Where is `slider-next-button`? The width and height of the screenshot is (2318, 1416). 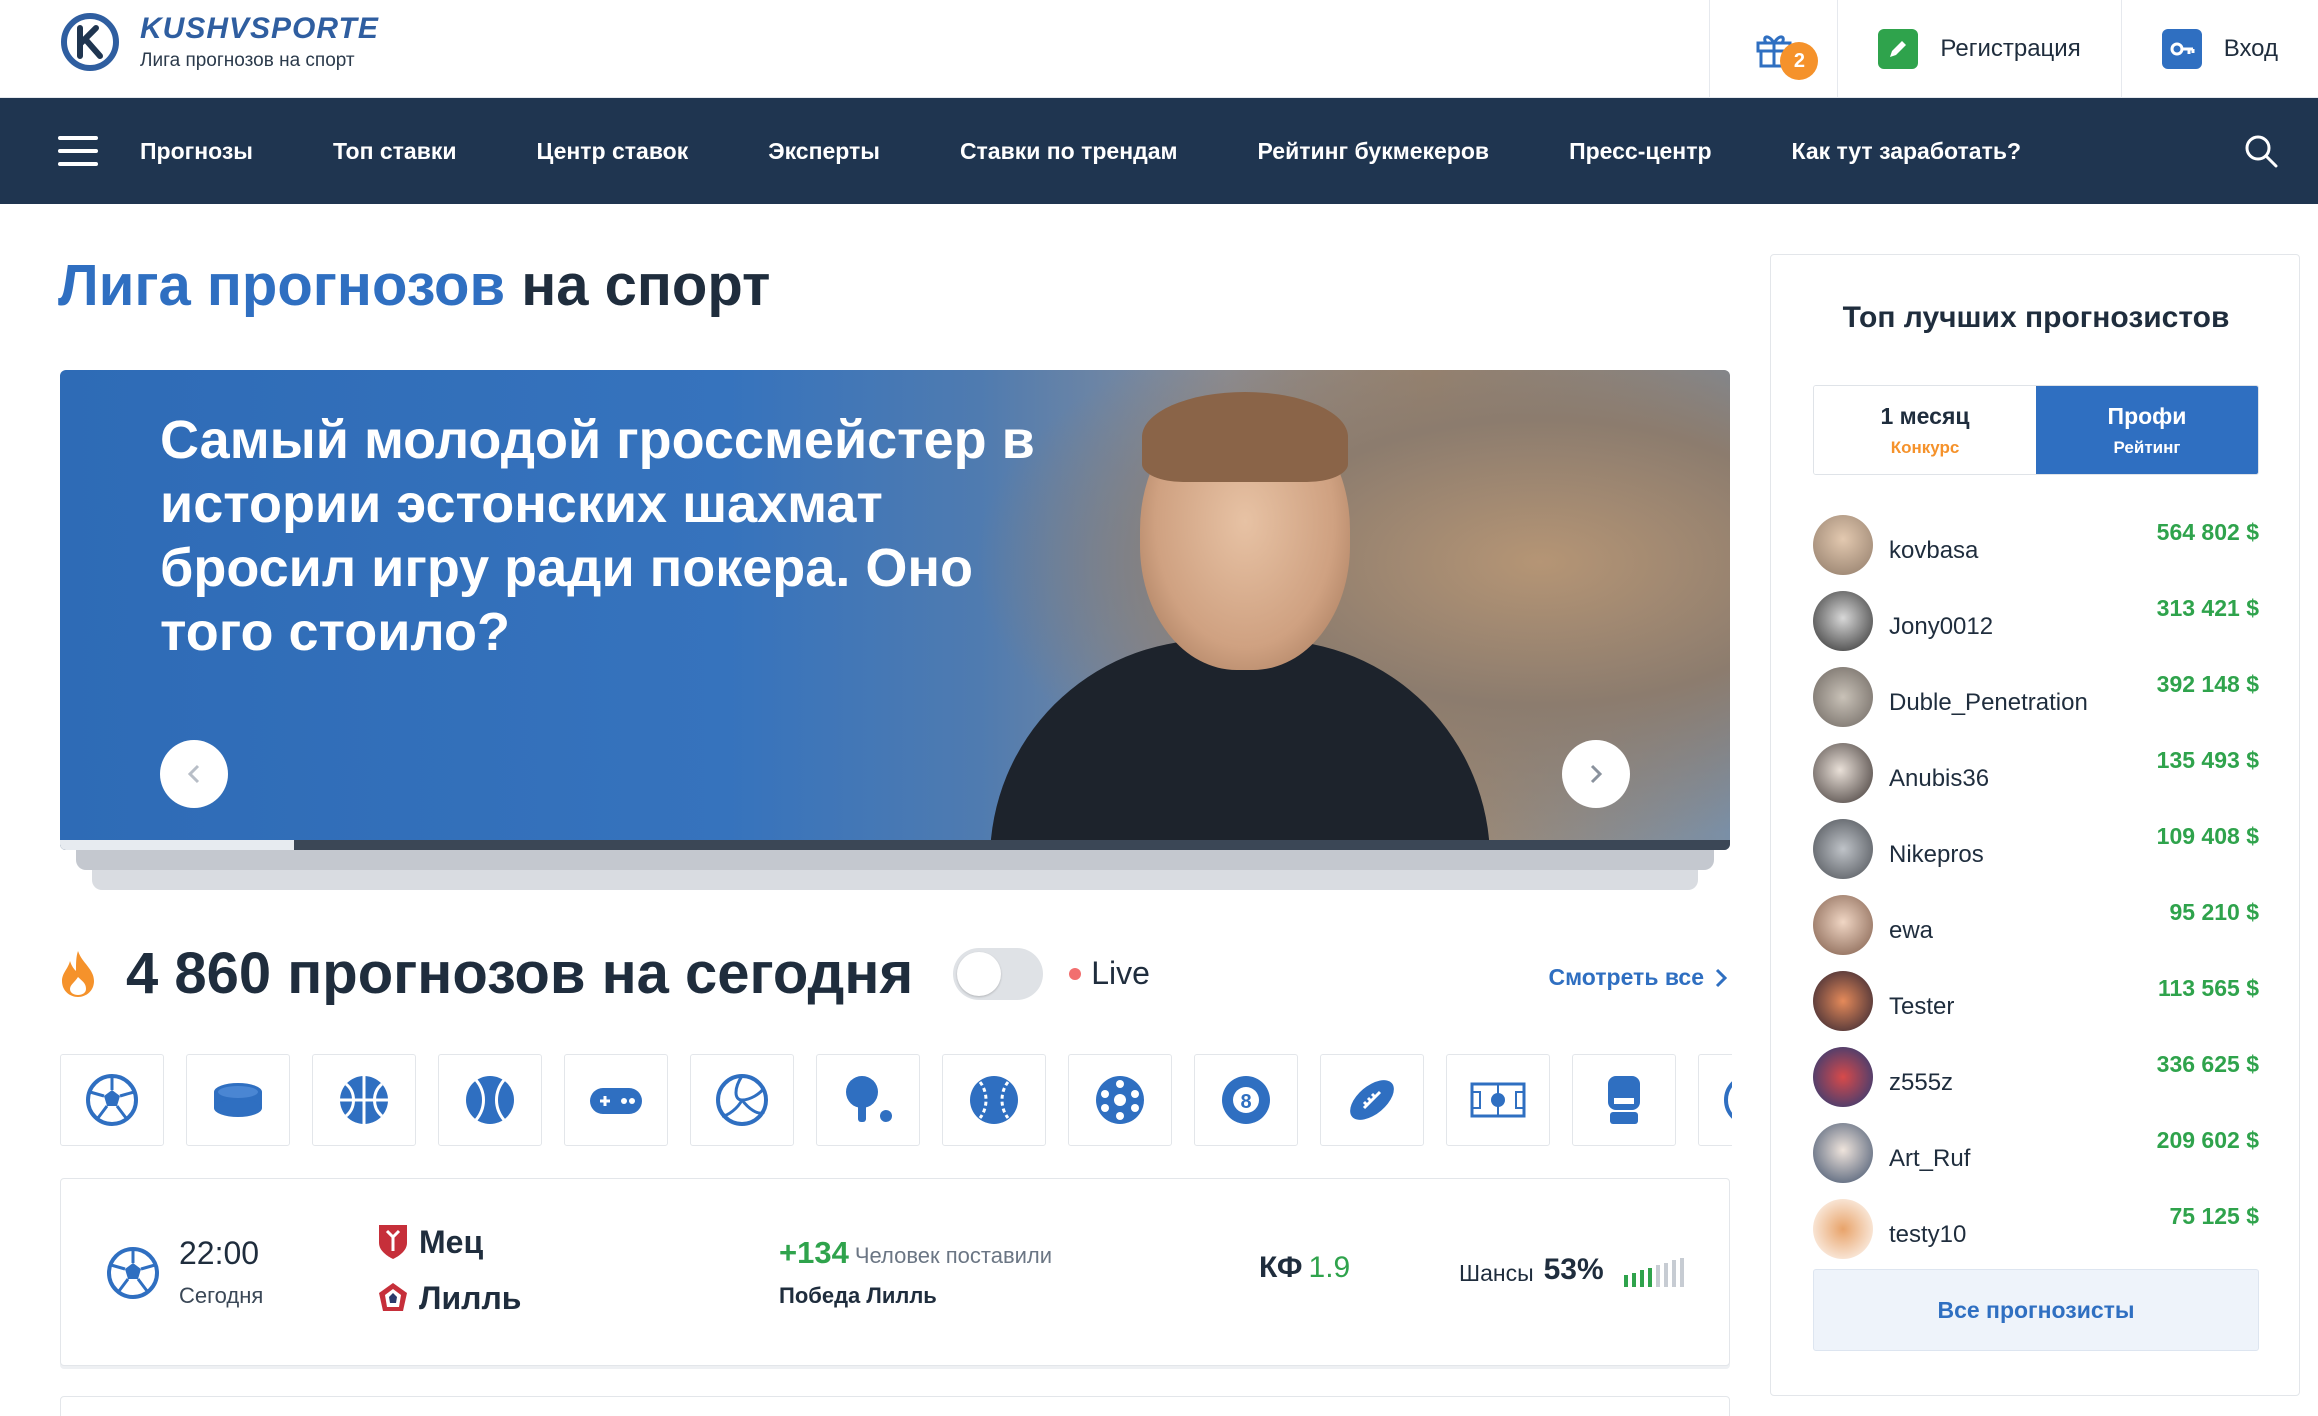
slider-next-button is located at coordinates (1596, 774).